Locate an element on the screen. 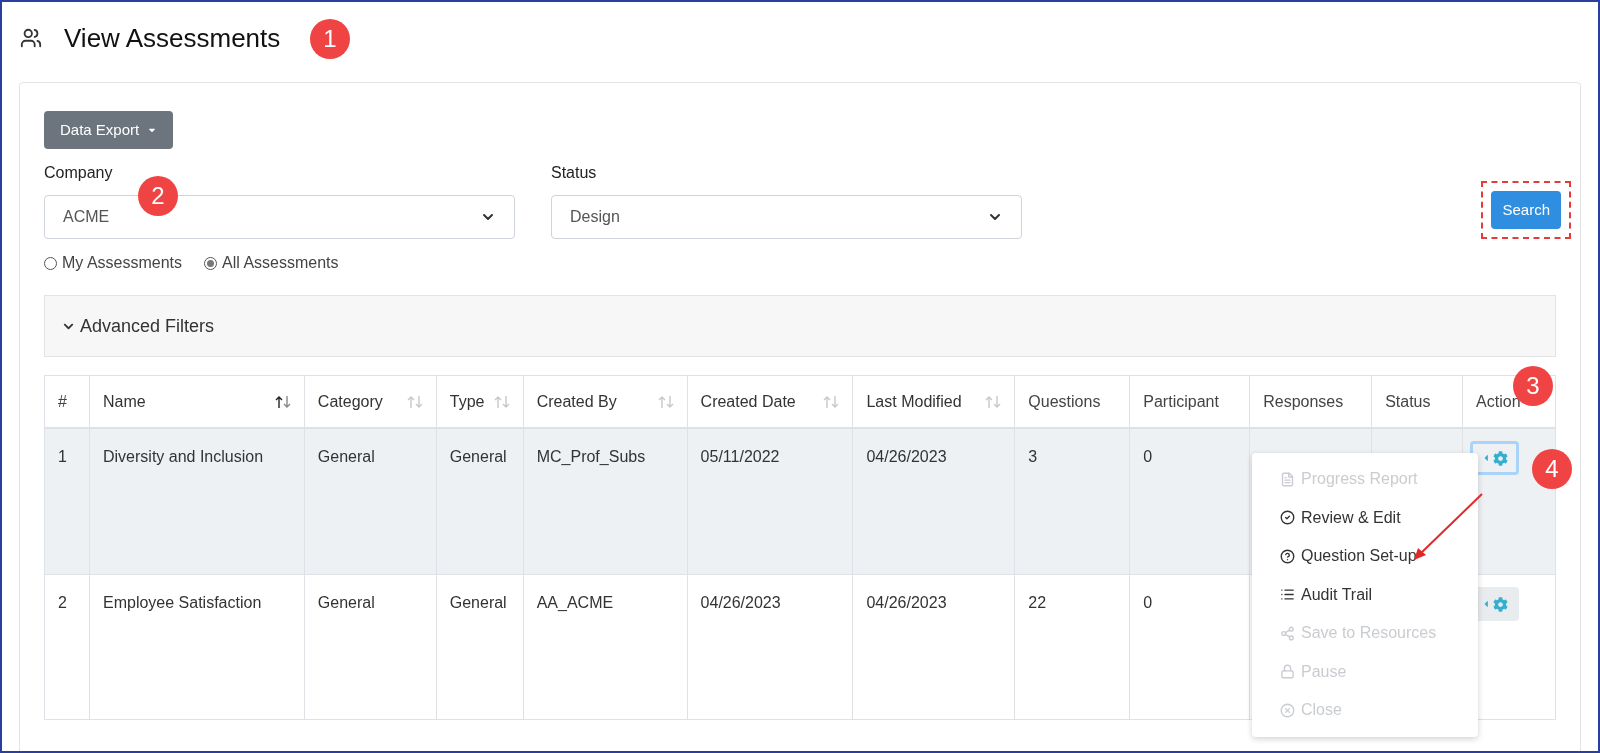 The image size is (1600, 753). column-header: Participant is located at coordinates (1181, 401).